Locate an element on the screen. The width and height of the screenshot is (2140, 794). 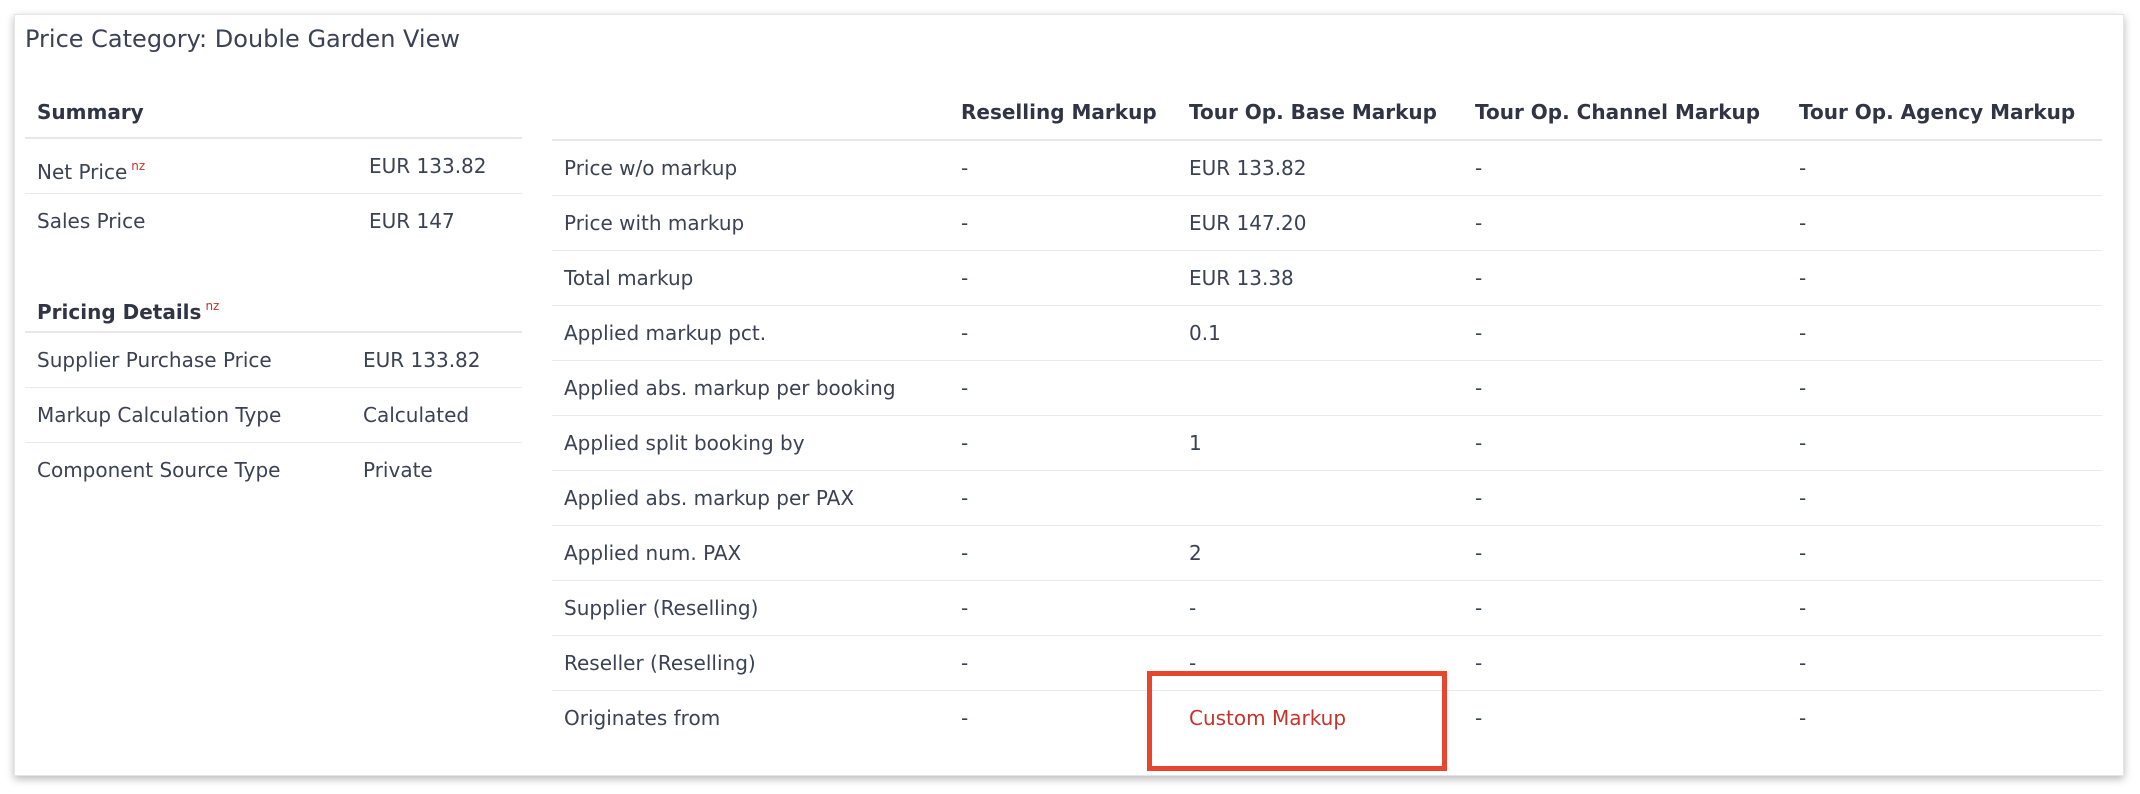
table-row: Applied split booking by -1- - is located at coordinates (1327, 443).